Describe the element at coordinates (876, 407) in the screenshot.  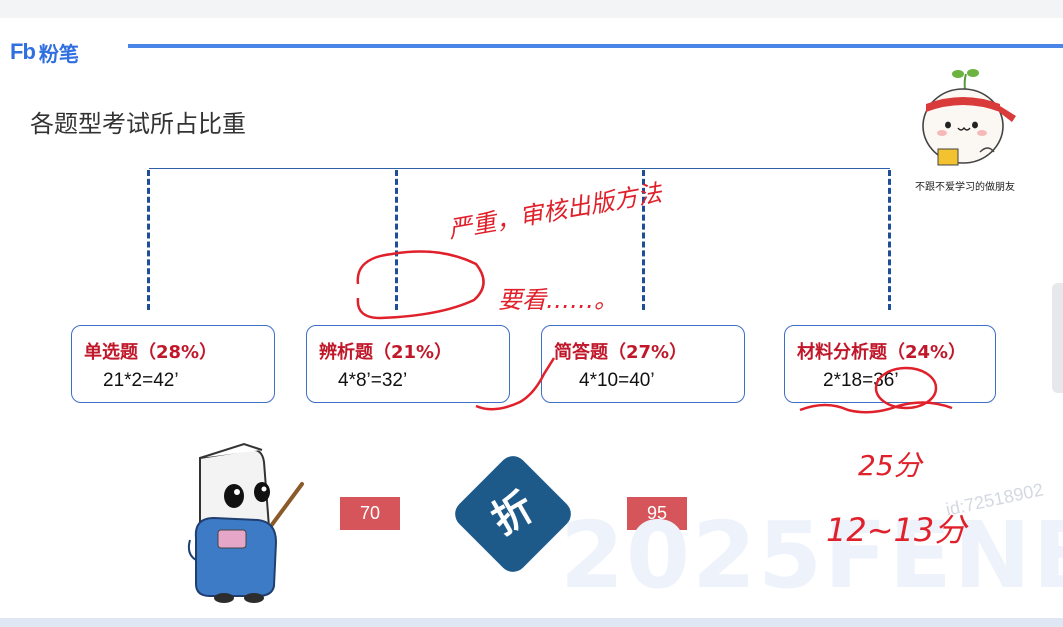
I see `ink-underline-squiggle` at that location.